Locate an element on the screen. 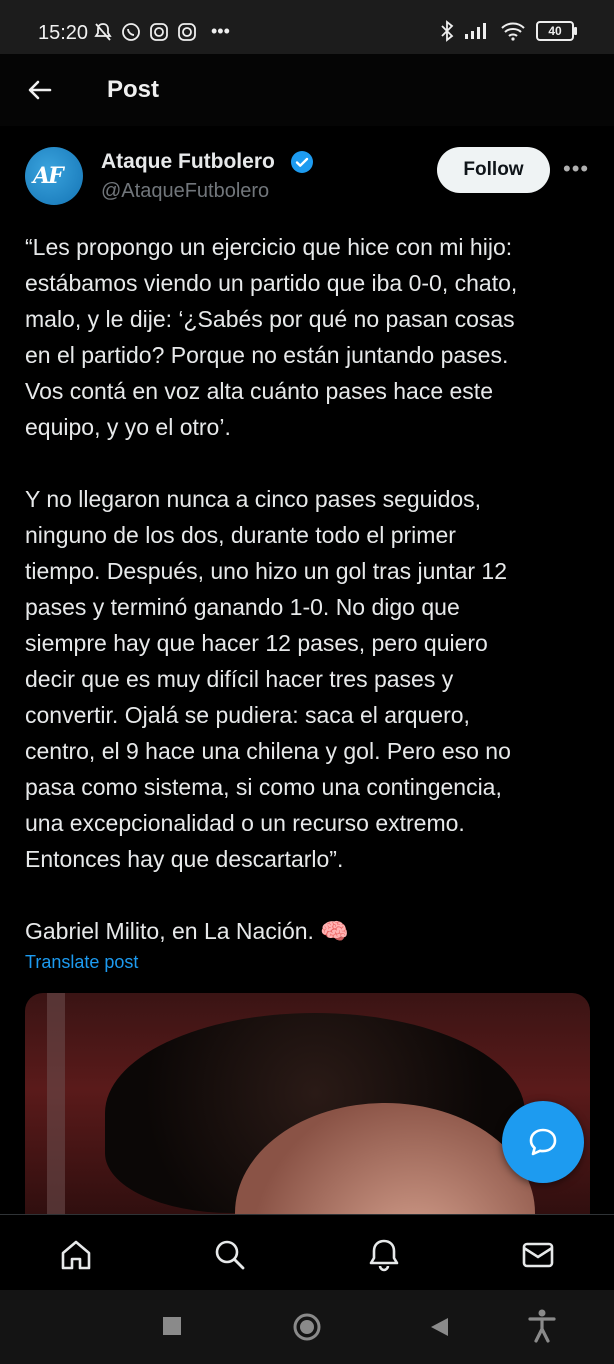 This screenshot has width=614, height=1364. battery-icon: 40 is located at coordinates (556, 31).